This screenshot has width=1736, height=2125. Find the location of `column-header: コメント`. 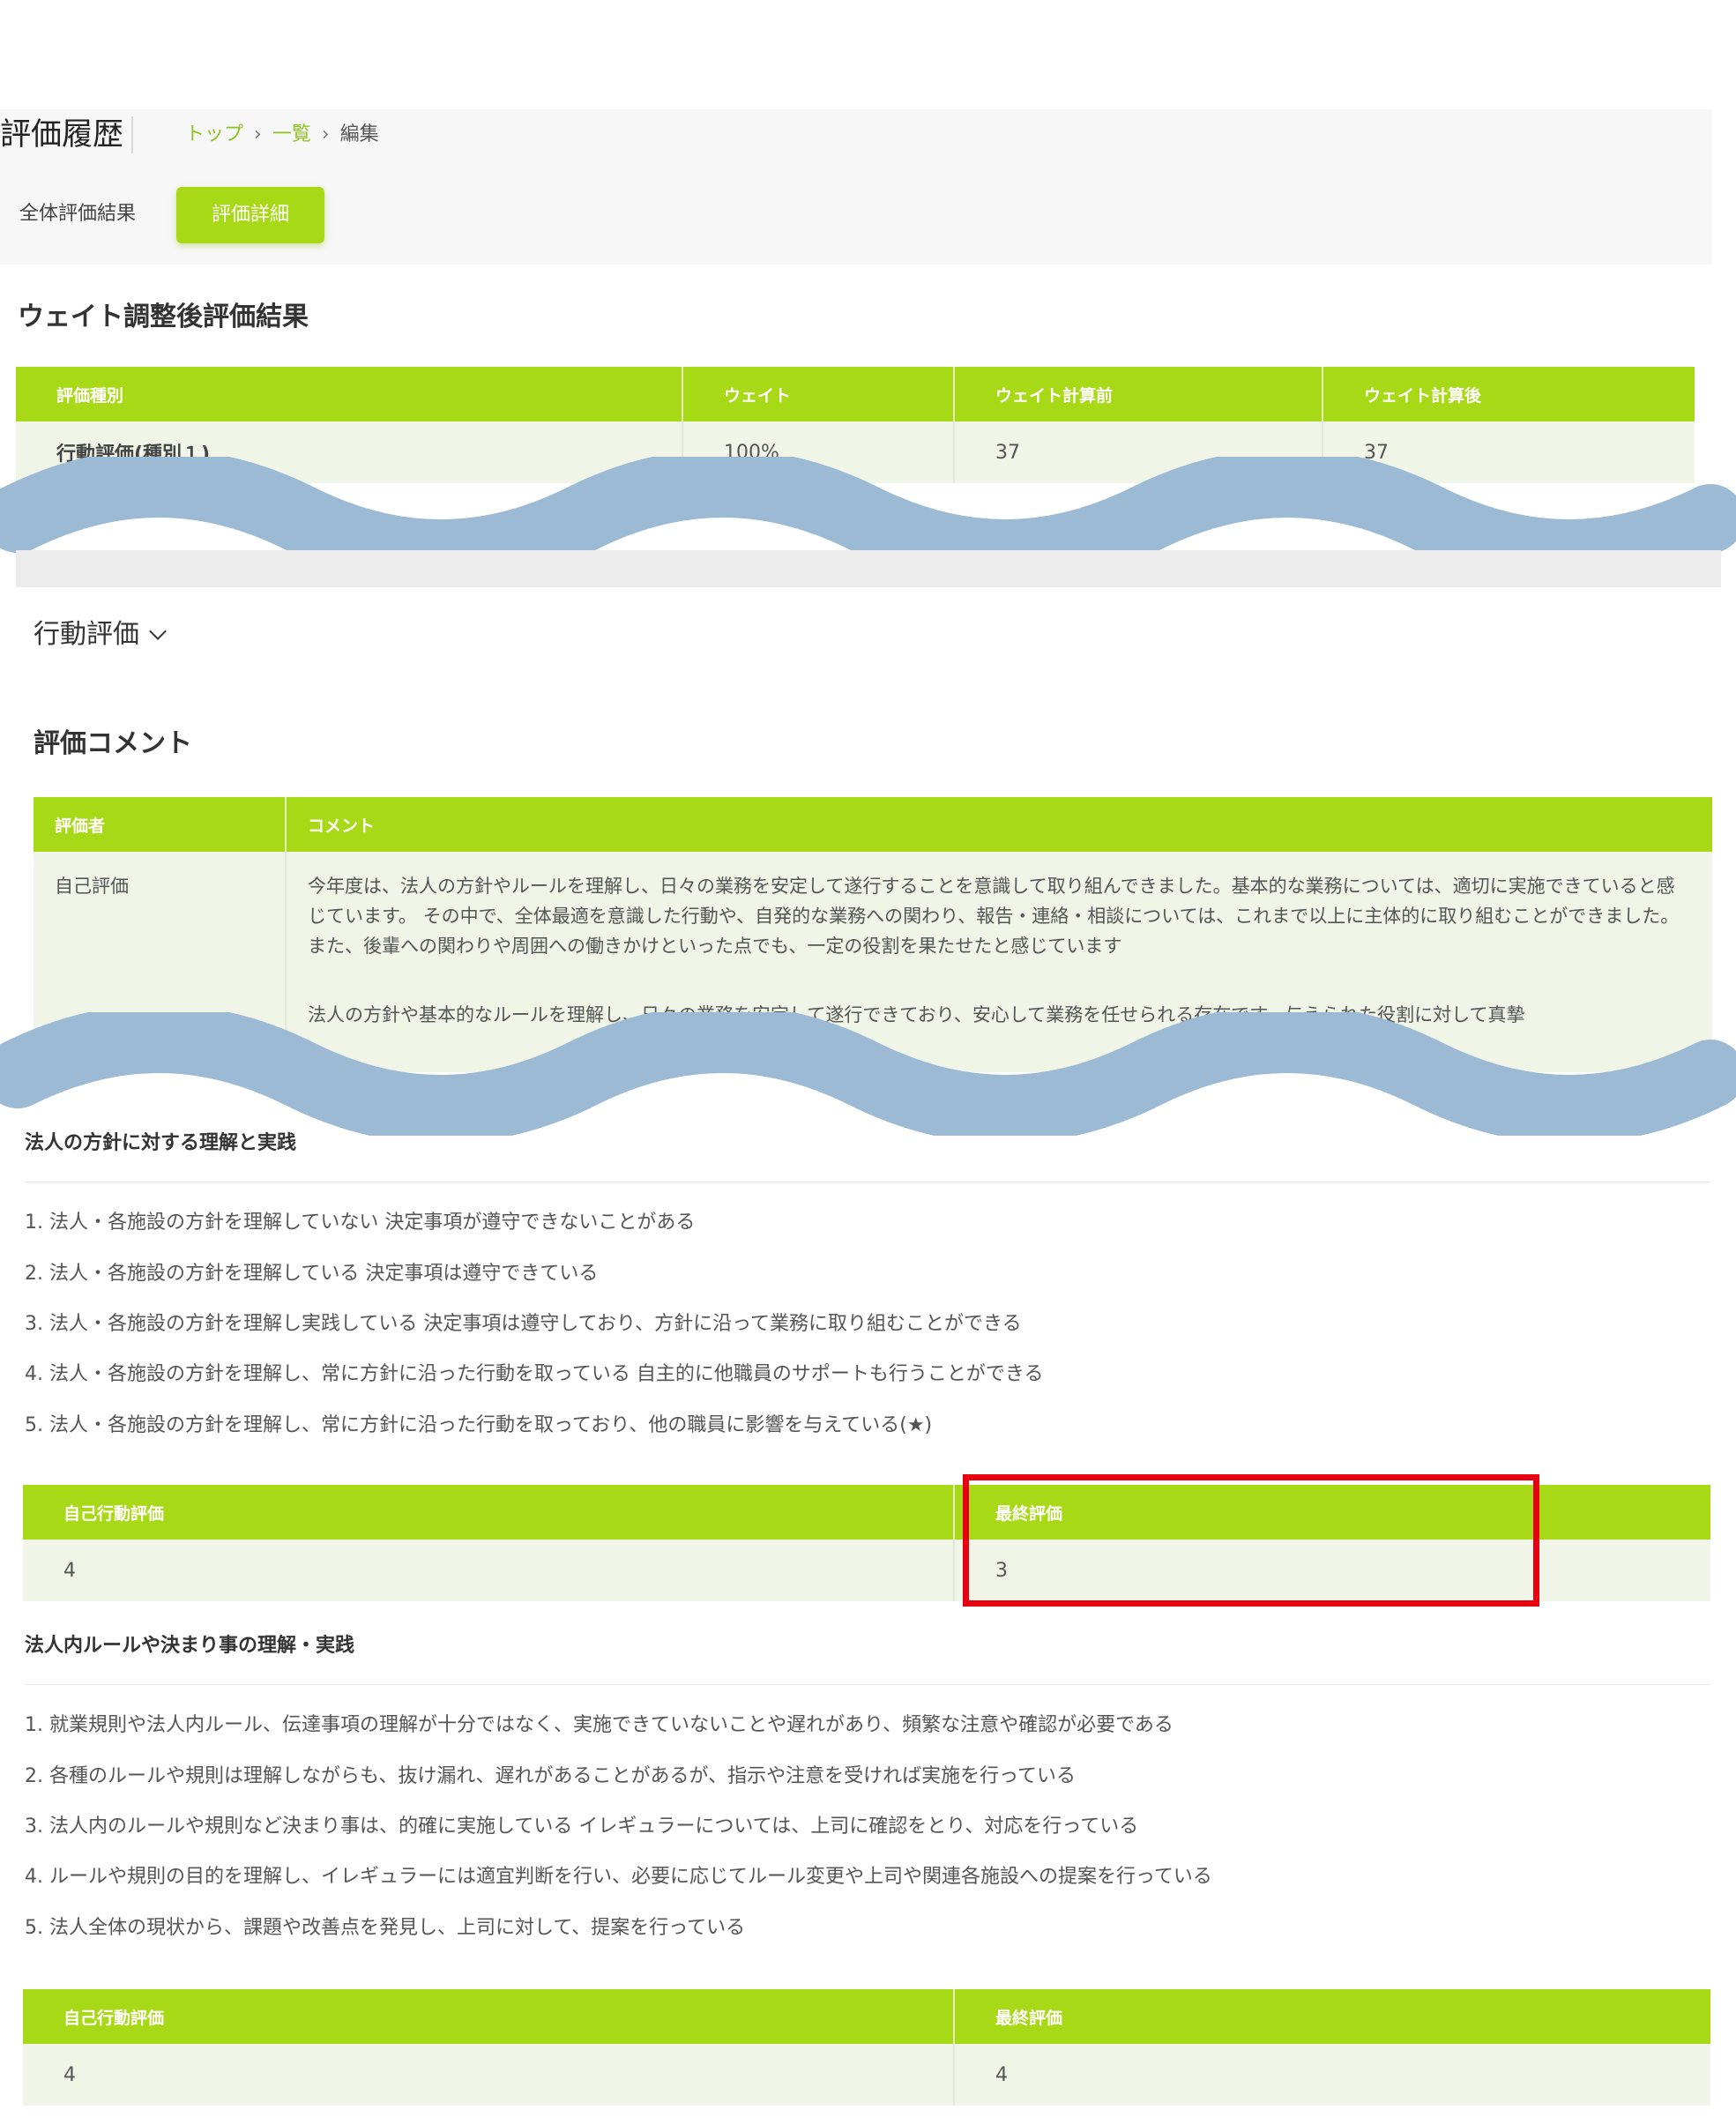

column-header: コメント is located at coordinates (999, 824).